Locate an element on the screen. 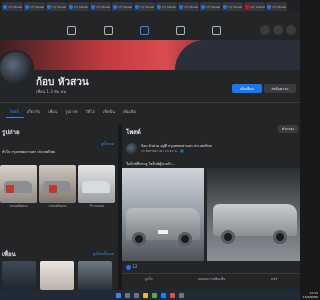 This screenshot has height=300, width=320. system-clock: 11:43 13/8/2566 is located at coordinates (310, 295).